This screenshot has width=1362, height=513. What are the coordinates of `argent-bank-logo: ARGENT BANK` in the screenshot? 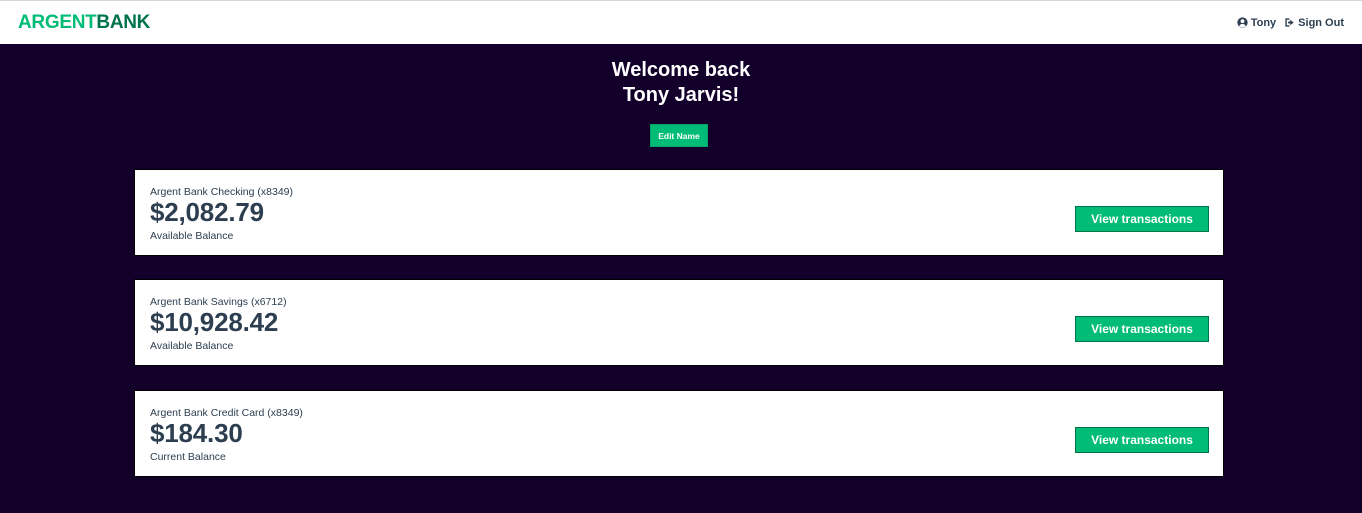 It's located at (84, 23).